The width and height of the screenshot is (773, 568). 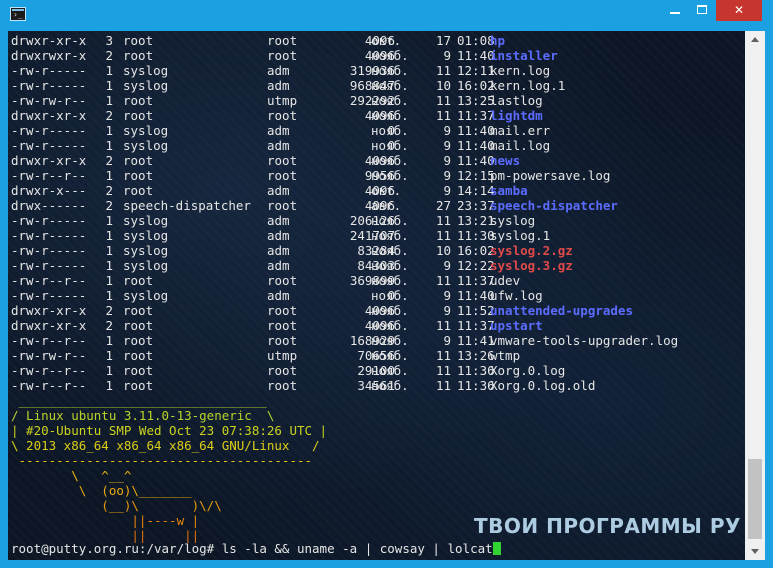 I want to click on listing-perm: drwxr-xr-x, so click(x=49, y=40).